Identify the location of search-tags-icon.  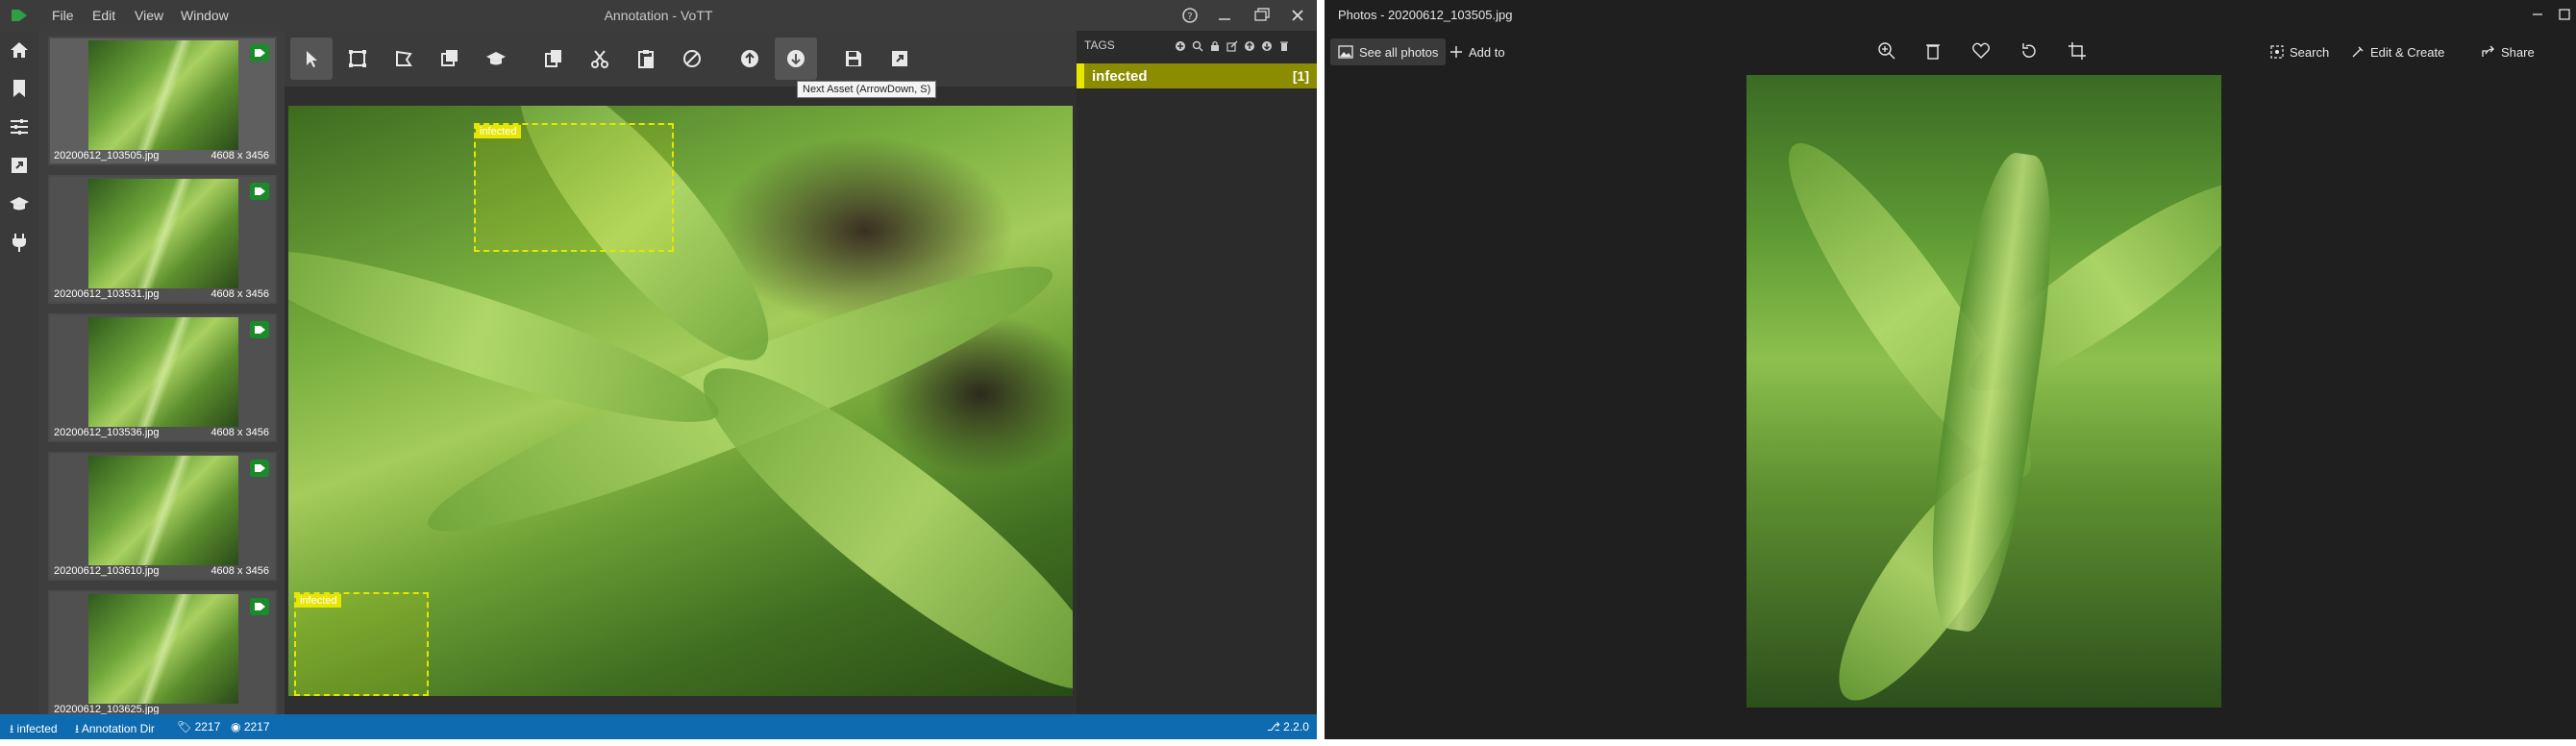
(1197, 46).